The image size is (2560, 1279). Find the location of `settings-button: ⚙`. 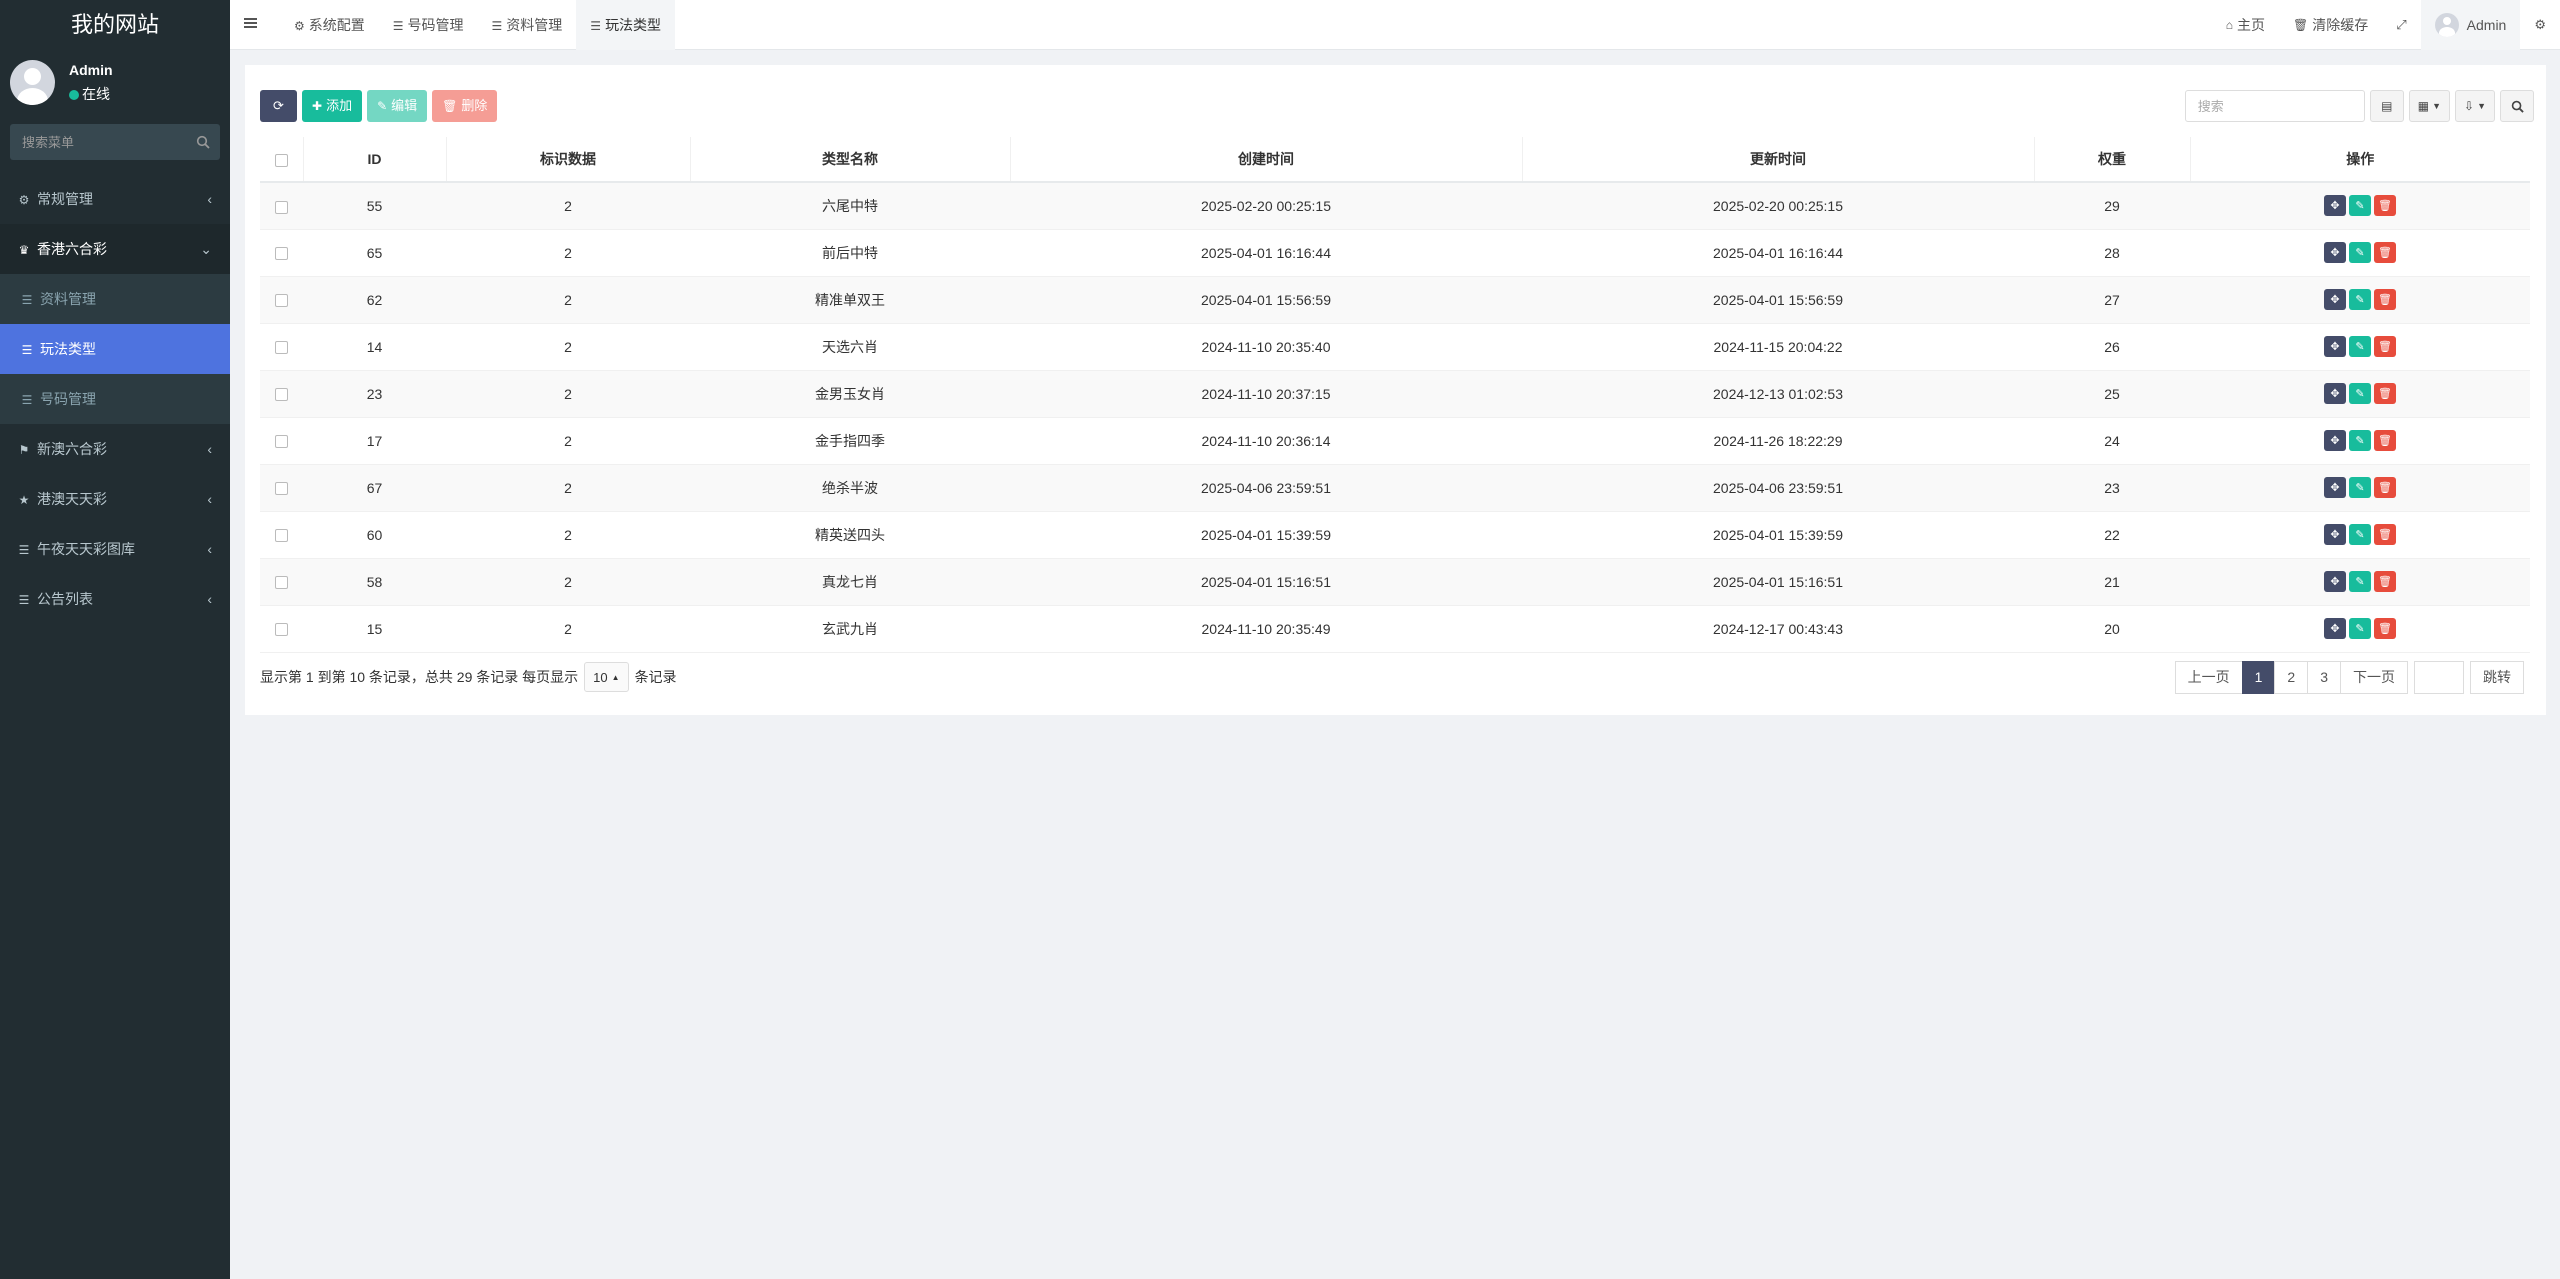

settings-button: ⚙ is located at coordinates (2540, 25).